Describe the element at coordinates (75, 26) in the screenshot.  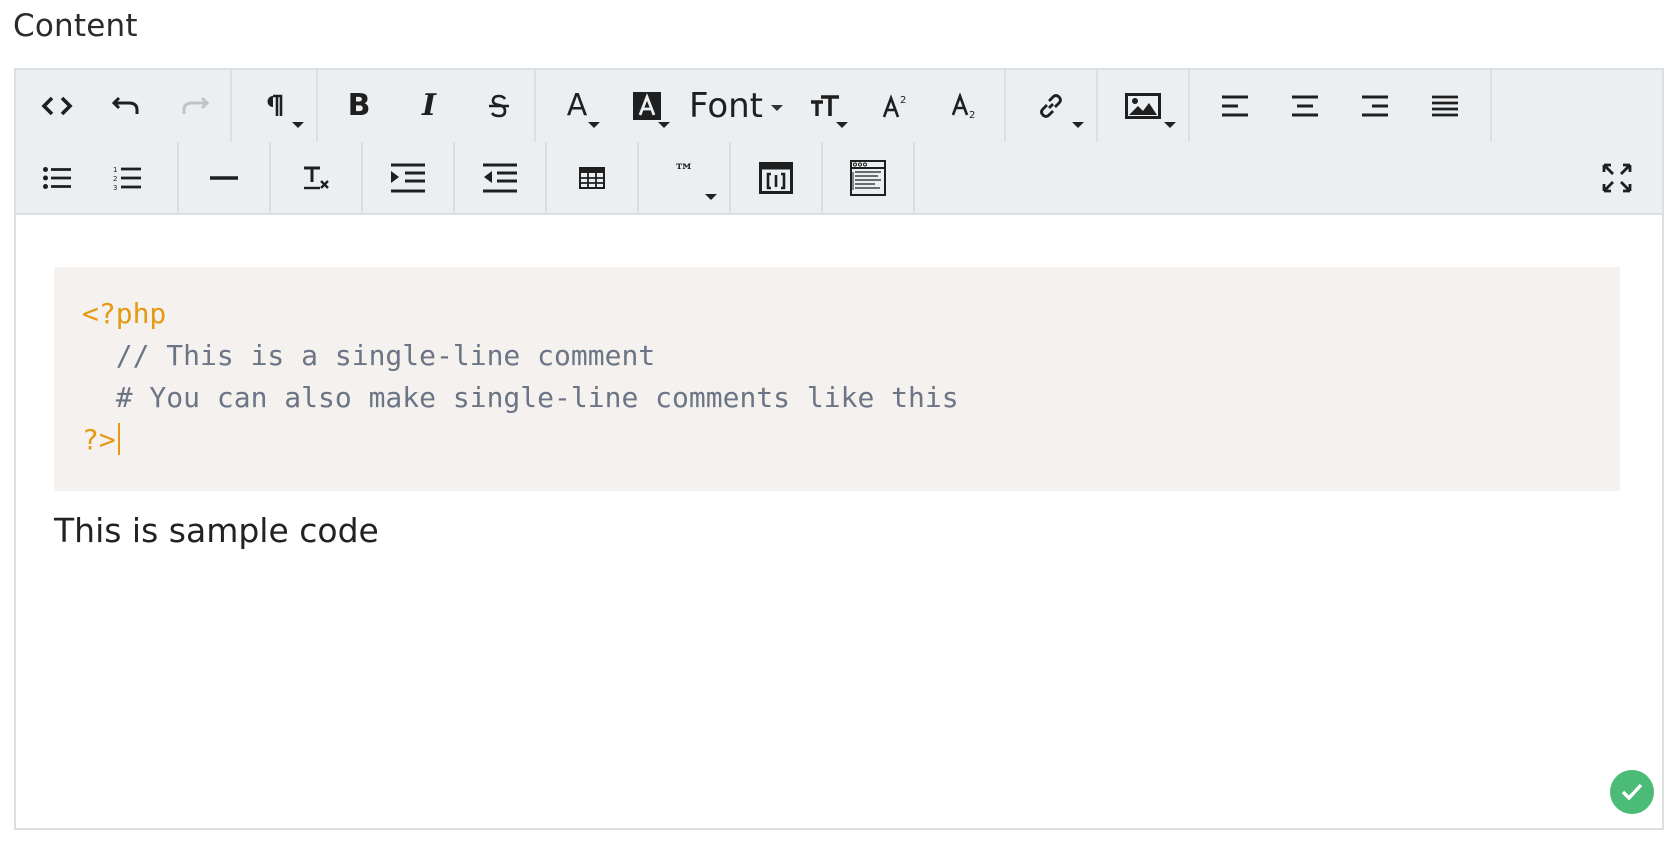
I see `field-label: Content` at that location.